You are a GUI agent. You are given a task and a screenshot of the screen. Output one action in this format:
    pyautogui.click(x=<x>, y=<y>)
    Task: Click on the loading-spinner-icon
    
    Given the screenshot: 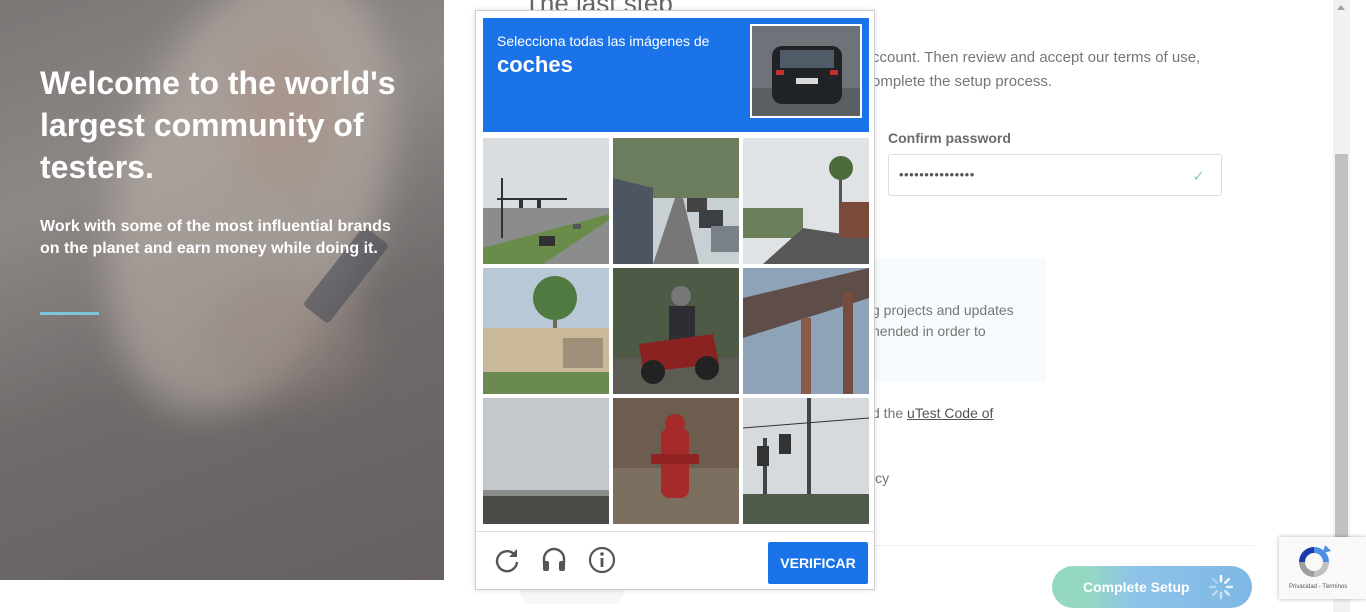 What is the action you would take?
    pyautogui.click(x=1221, y=587)
    